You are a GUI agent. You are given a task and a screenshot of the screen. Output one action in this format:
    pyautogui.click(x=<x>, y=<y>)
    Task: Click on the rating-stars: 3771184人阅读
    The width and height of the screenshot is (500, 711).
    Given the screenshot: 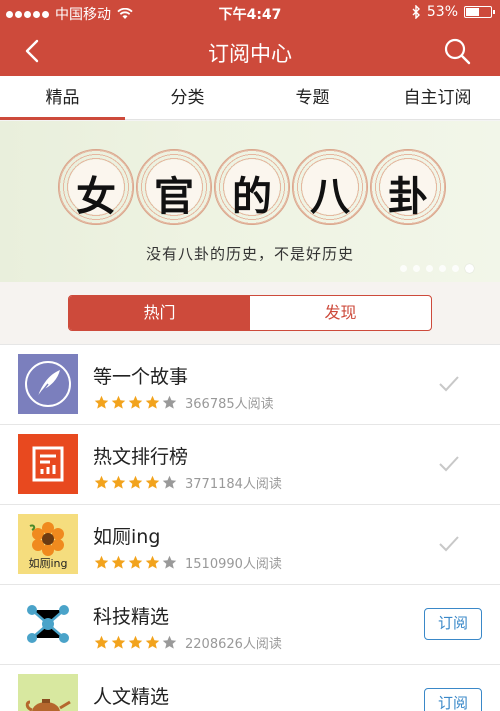 What is the action you would take?
    pyautogui.click(x=188, y=482)
    